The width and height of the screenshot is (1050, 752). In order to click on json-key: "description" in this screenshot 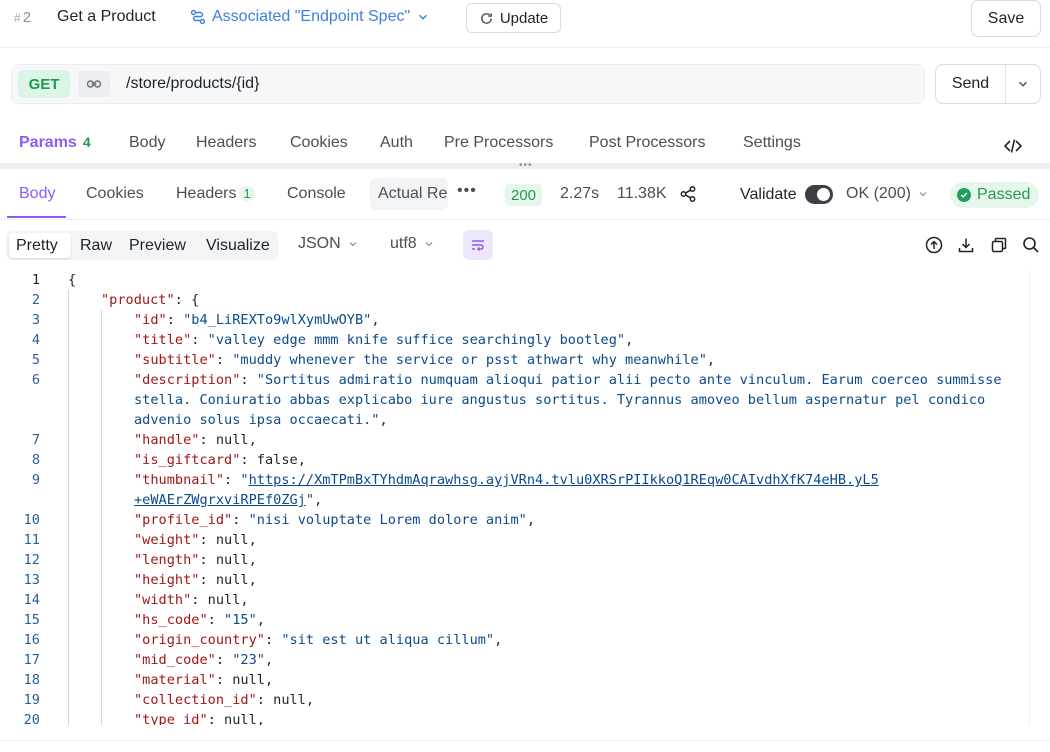, I will do `click(187, 380)`.